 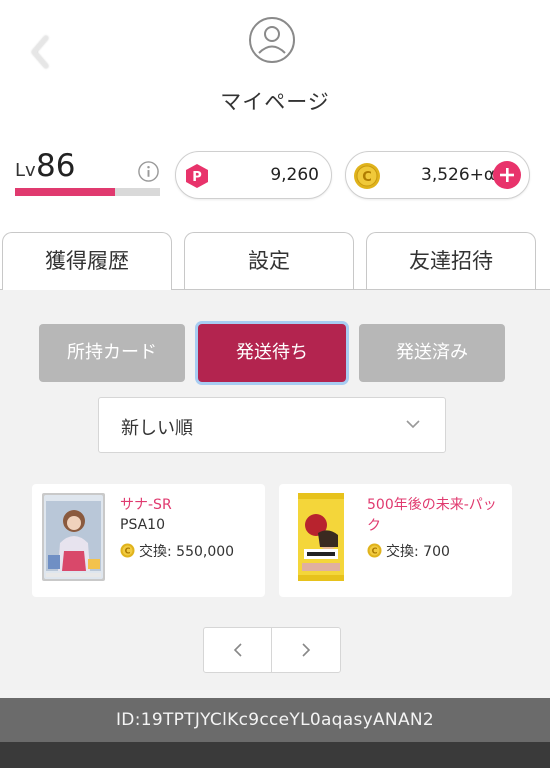 What do you see at coordinates (56, 166) in the screenshot?
I see `level-value: 86` at bounding box center [56, 166].